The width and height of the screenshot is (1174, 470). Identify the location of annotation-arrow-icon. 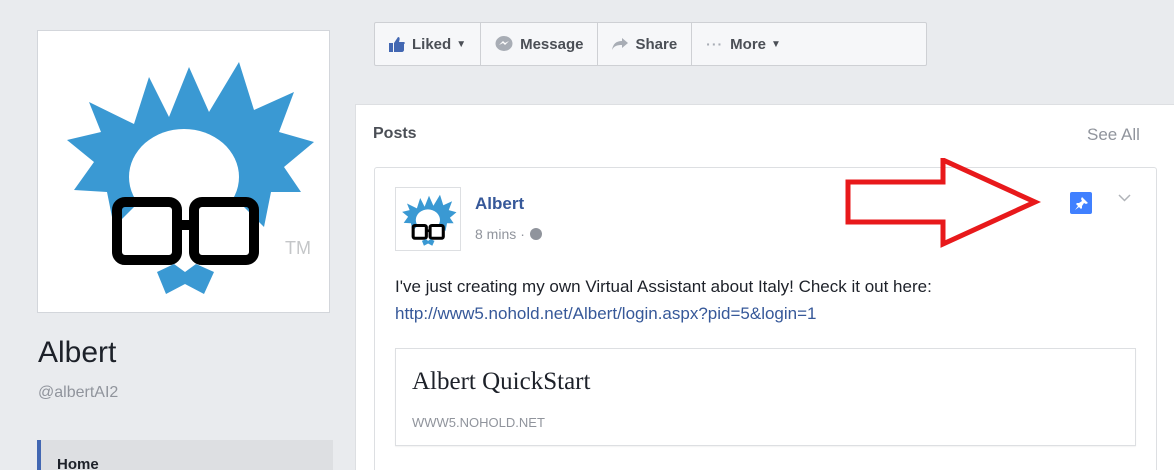
(943, 203).